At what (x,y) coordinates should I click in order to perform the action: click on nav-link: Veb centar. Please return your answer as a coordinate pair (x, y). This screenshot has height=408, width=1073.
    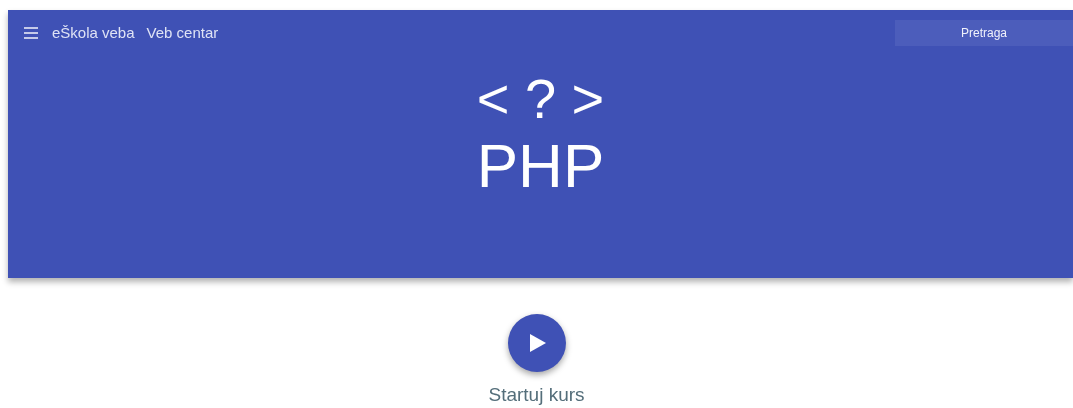
    Looking at the image, I should click on (182, 33).